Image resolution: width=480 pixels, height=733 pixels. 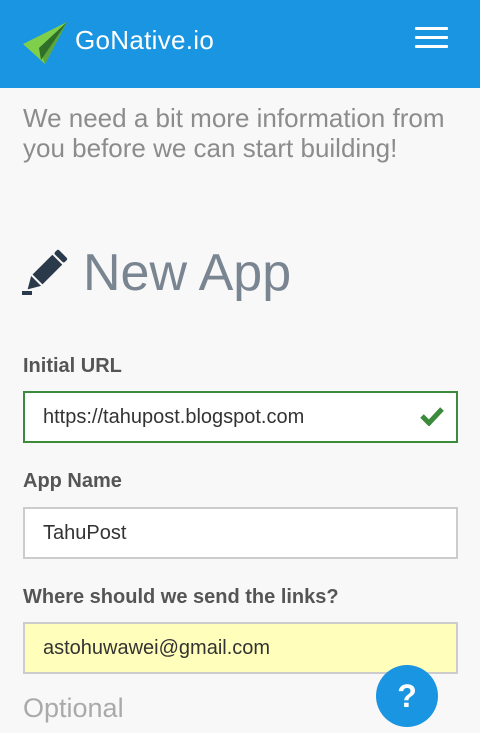 I want to click on email-value: astohuwawei@gmail.com, so click(x=157, y=648).